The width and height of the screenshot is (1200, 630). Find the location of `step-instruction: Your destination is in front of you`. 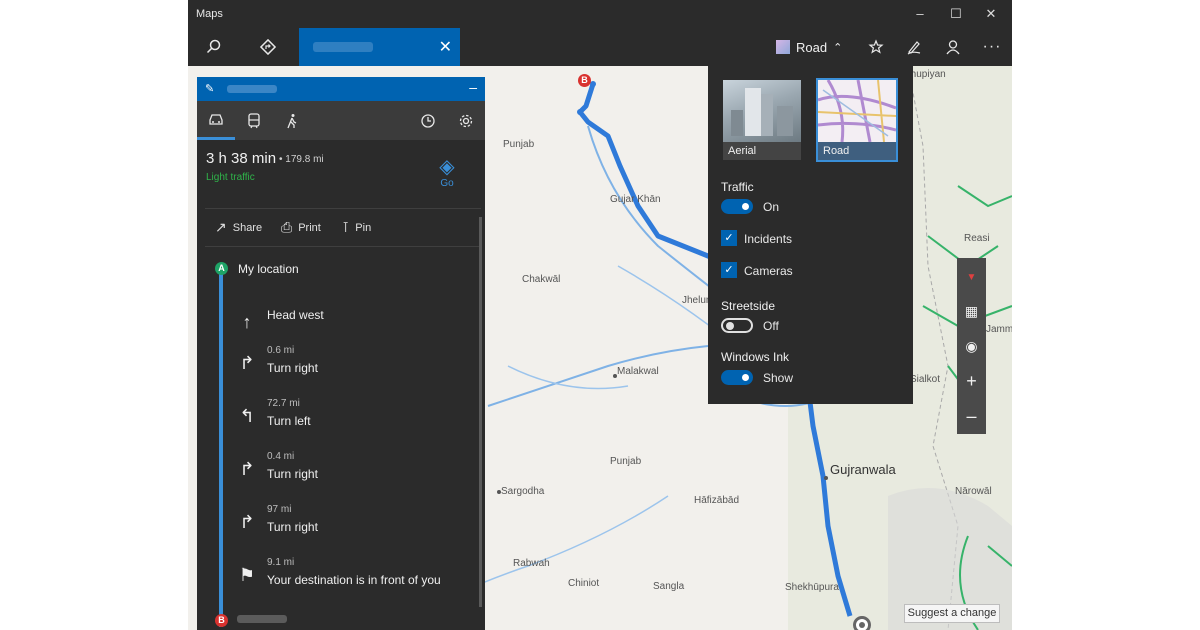

step-instruction: Your destination is in front of you is located at coordinates (354, 580).